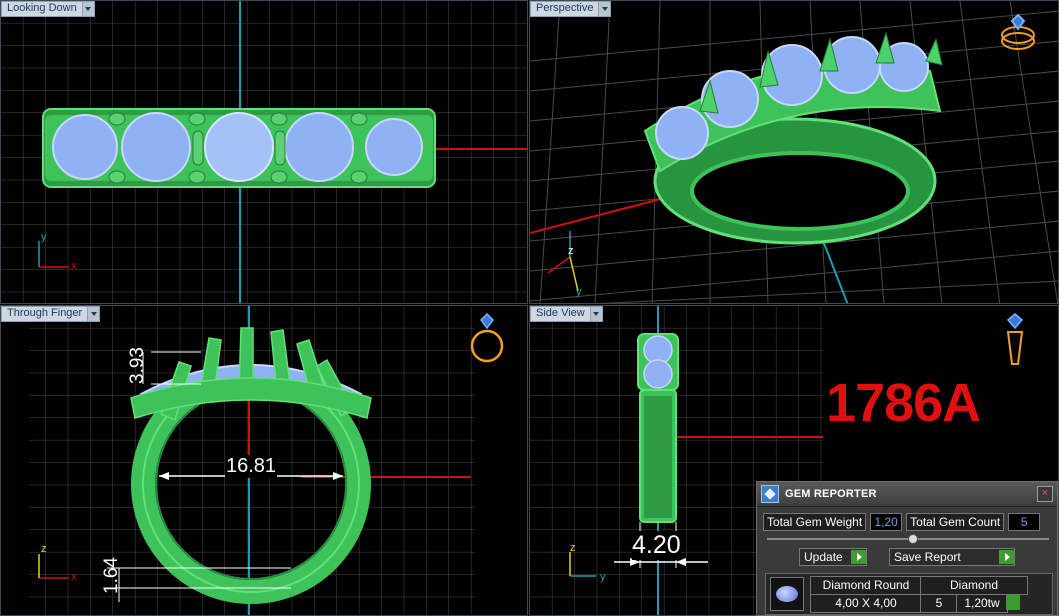  Describe the element at coordinates (1045, 494) in the screenshot. I see `close-icon: ×` at that location.